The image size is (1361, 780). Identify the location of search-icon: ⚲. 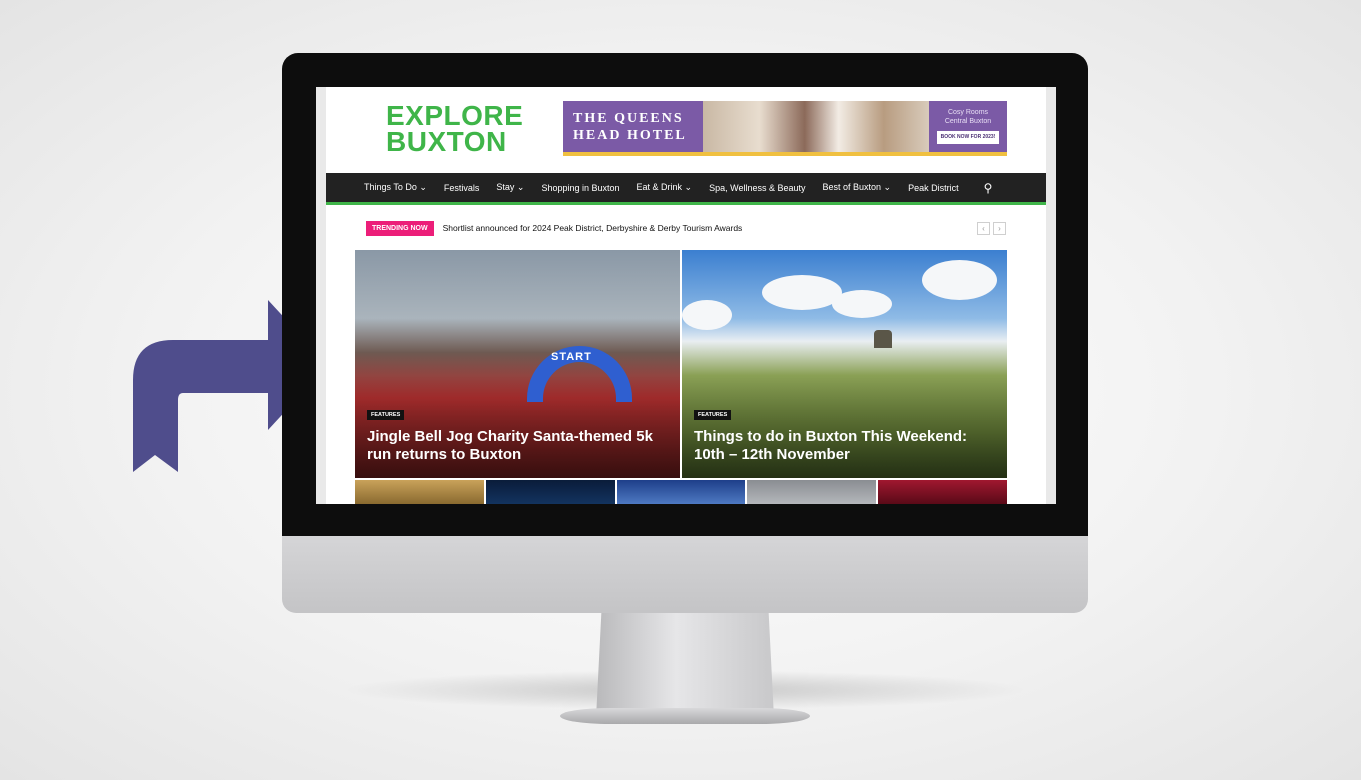
(988, 188).